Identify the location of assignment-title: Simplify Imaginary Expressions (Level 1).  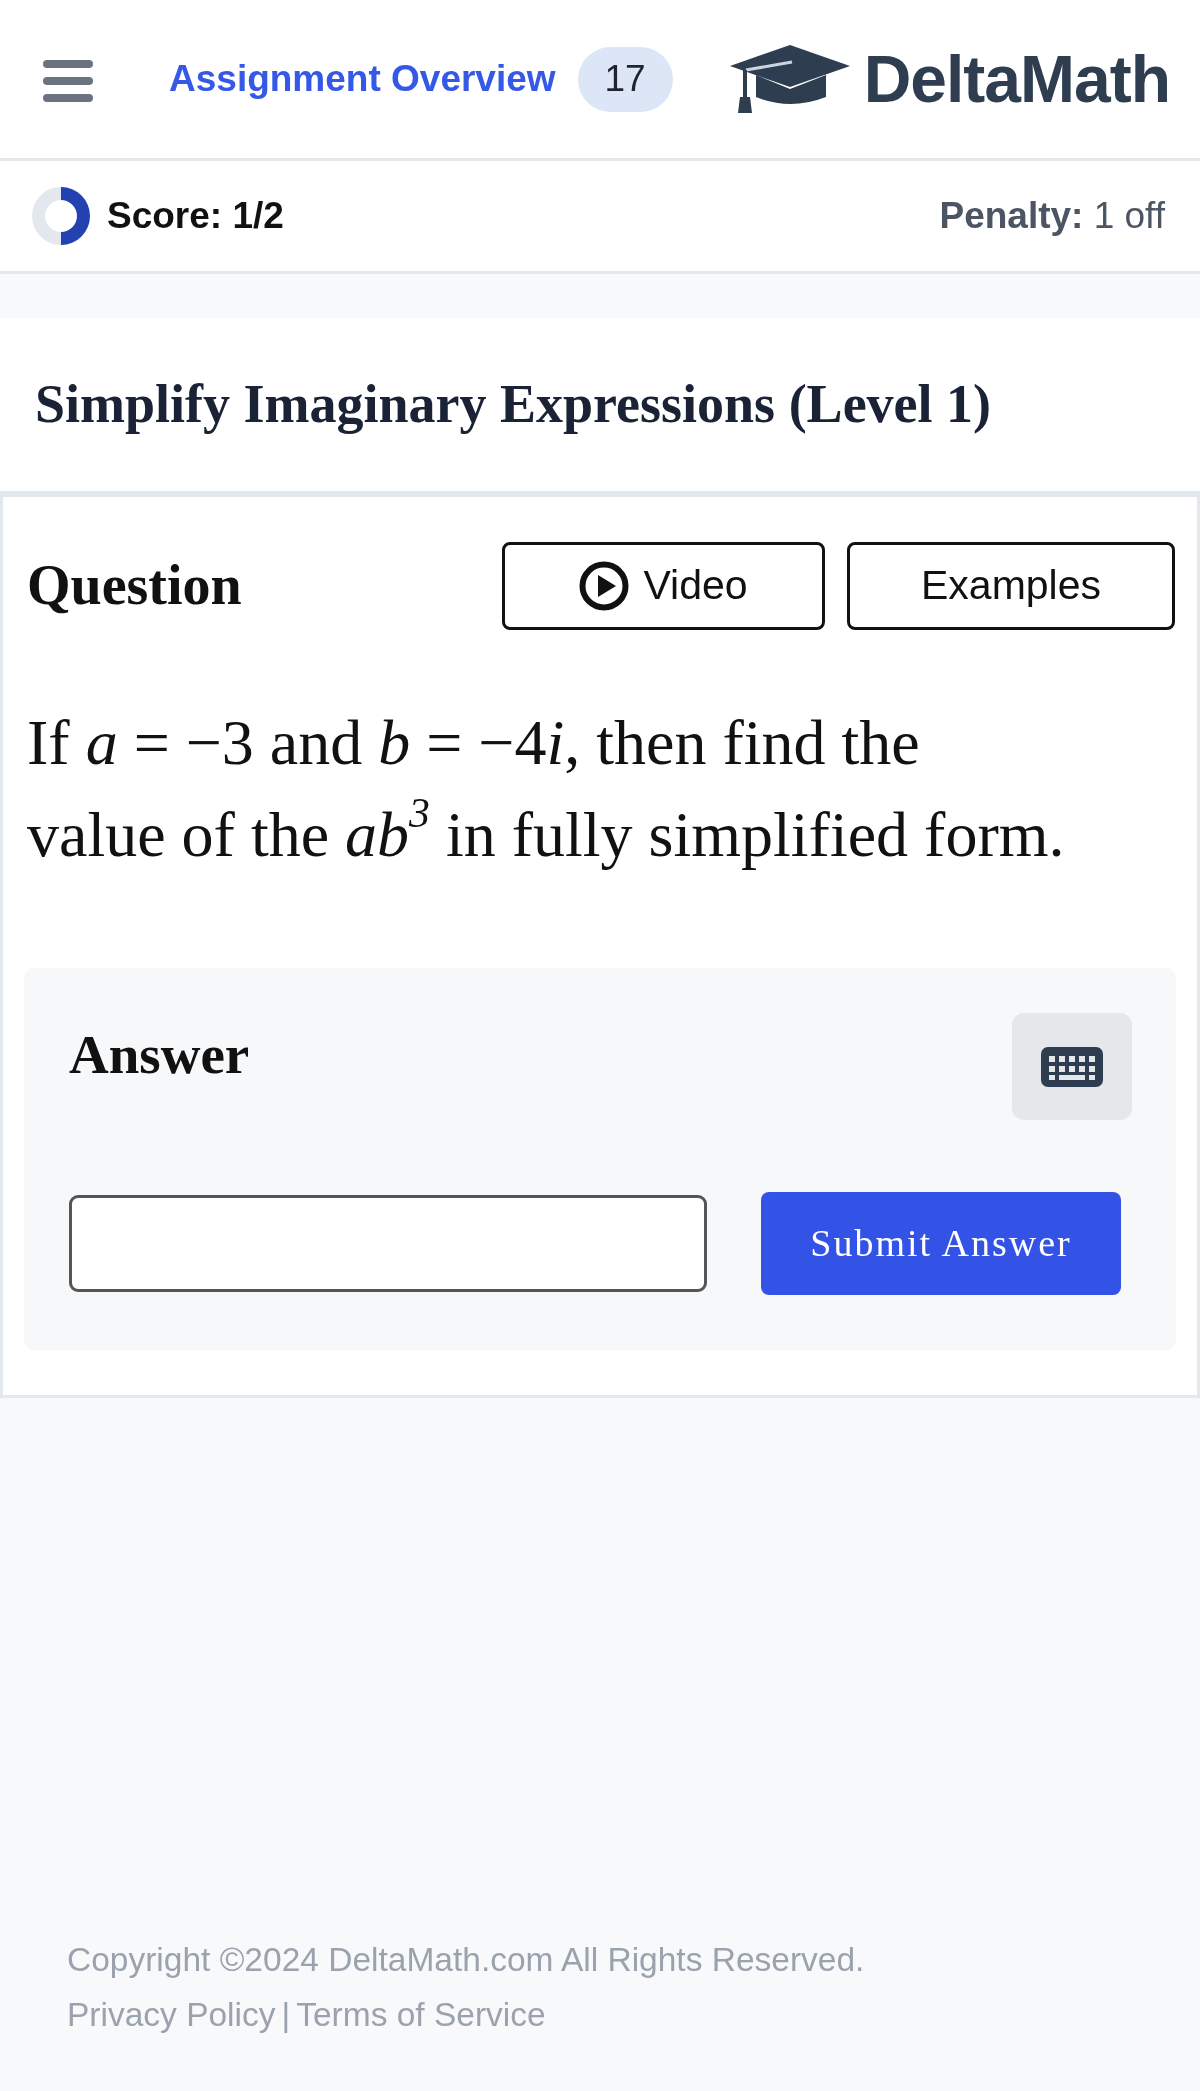
(513, 405).